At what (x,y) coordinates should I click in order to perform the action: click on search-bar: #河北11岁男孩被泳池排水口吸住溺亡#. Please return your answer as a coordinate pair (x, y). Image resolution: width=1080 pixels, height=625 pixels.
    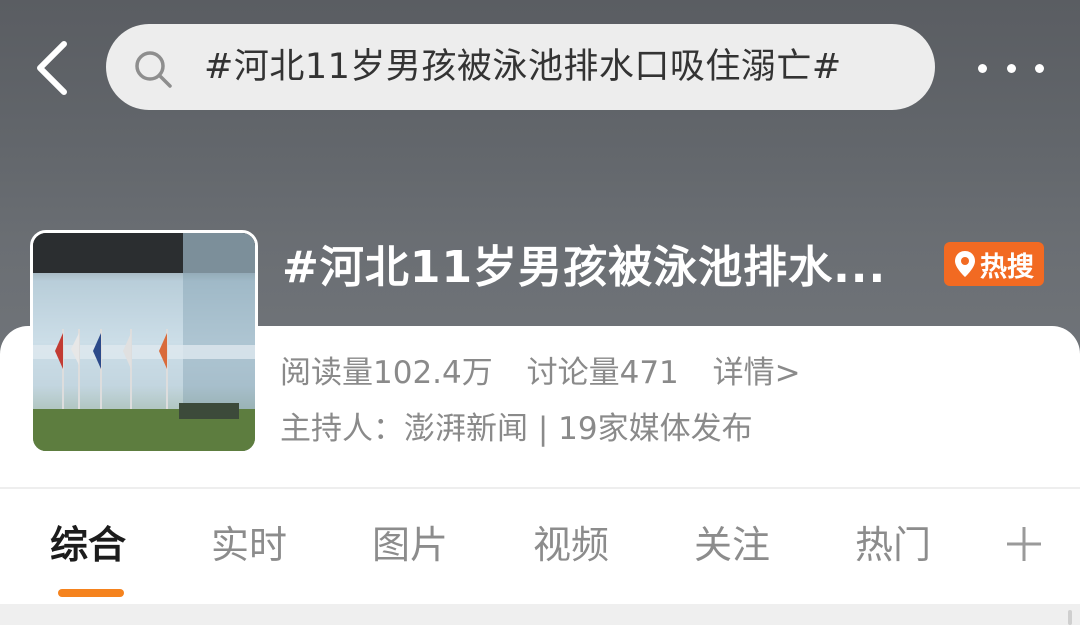
    Looking at the image, I should click on (520, 67).